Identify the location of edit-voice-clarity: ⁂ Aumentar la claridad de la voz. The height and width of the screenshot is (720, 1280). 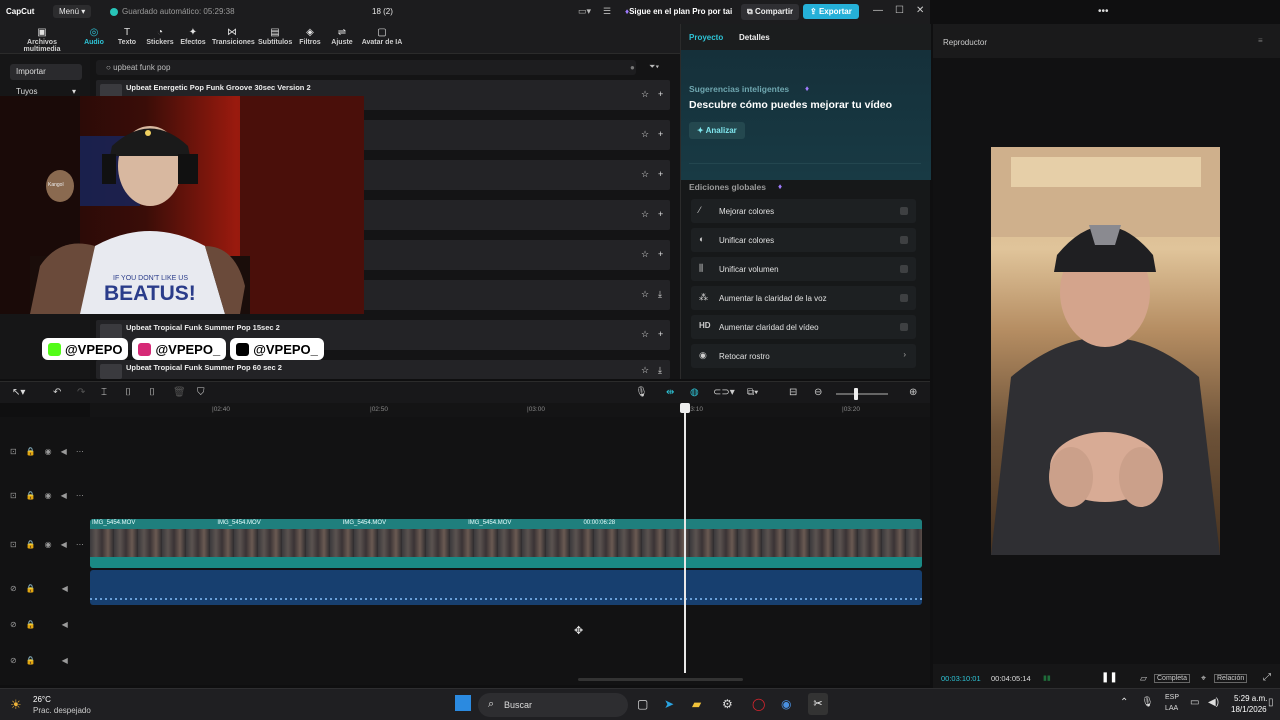
(803, 298).